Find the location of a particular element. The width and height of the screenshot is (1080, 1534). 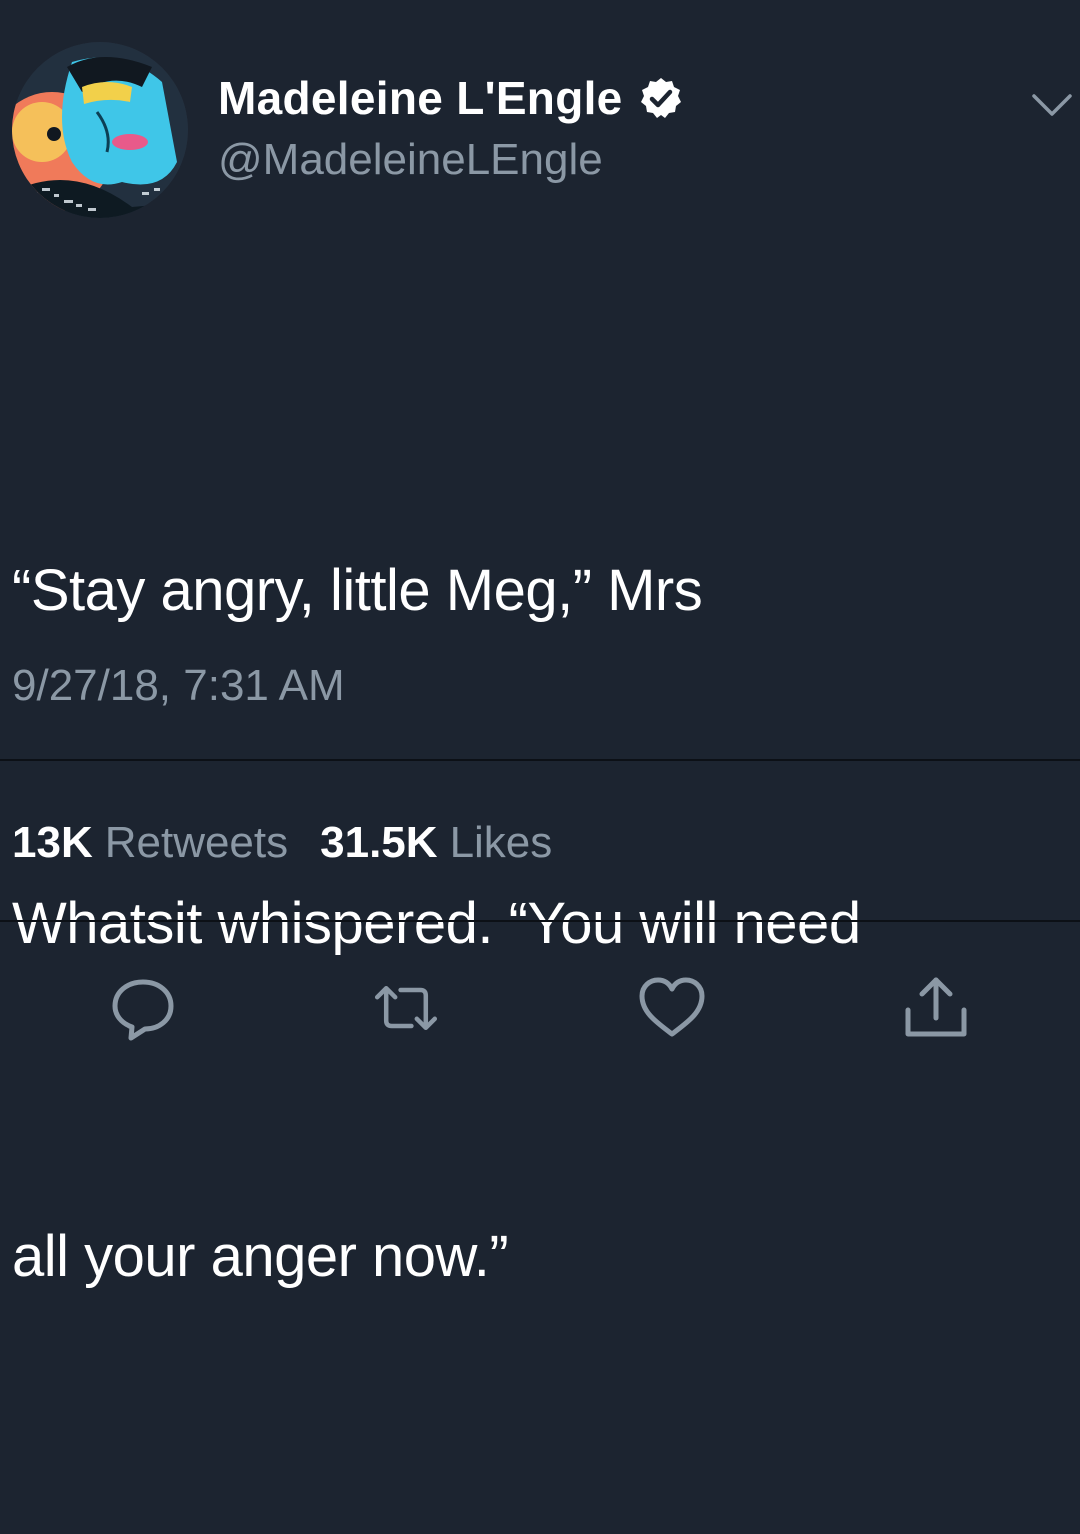

like-button is located at coordinates (672, 1008).